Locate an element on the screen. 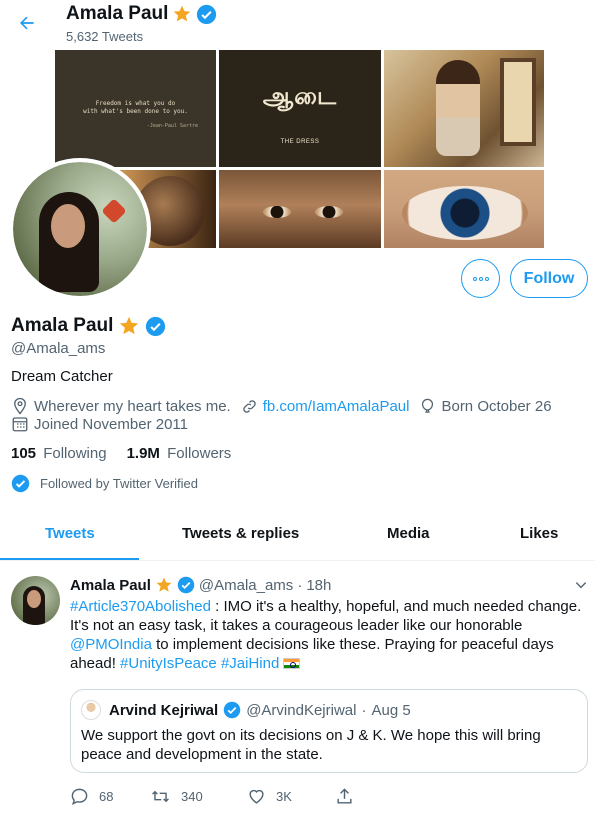 The height and width of the screenshot is (813, 595). followers-label: Followers is located at coordinates (199, 453).